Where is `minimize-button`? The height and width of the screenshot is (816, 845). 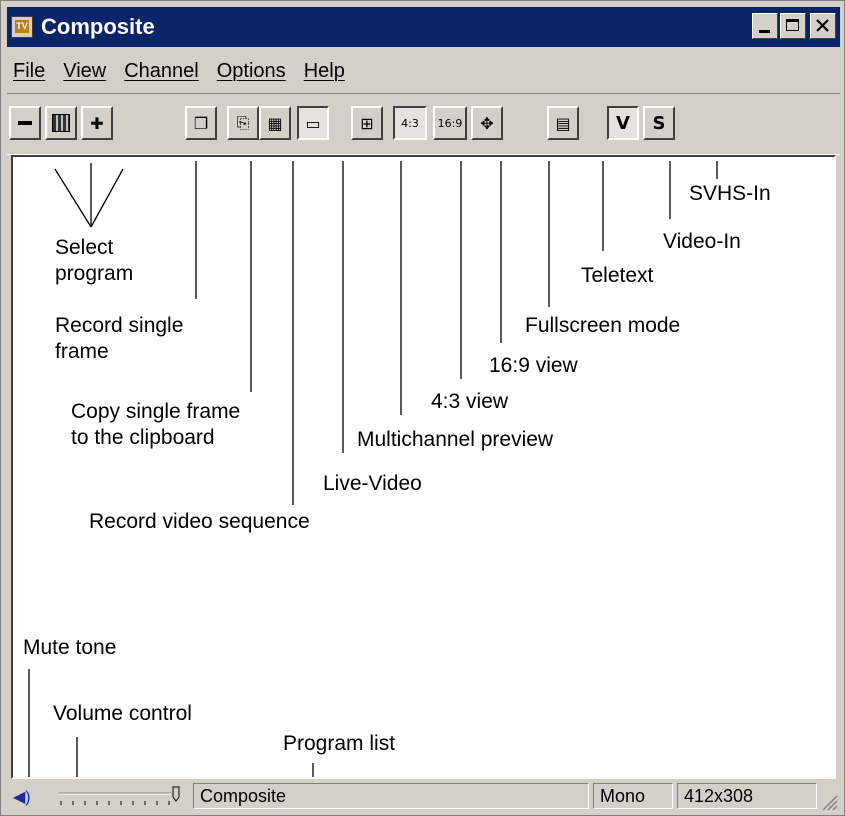 minimize-button is located at coordinates (765, 26).